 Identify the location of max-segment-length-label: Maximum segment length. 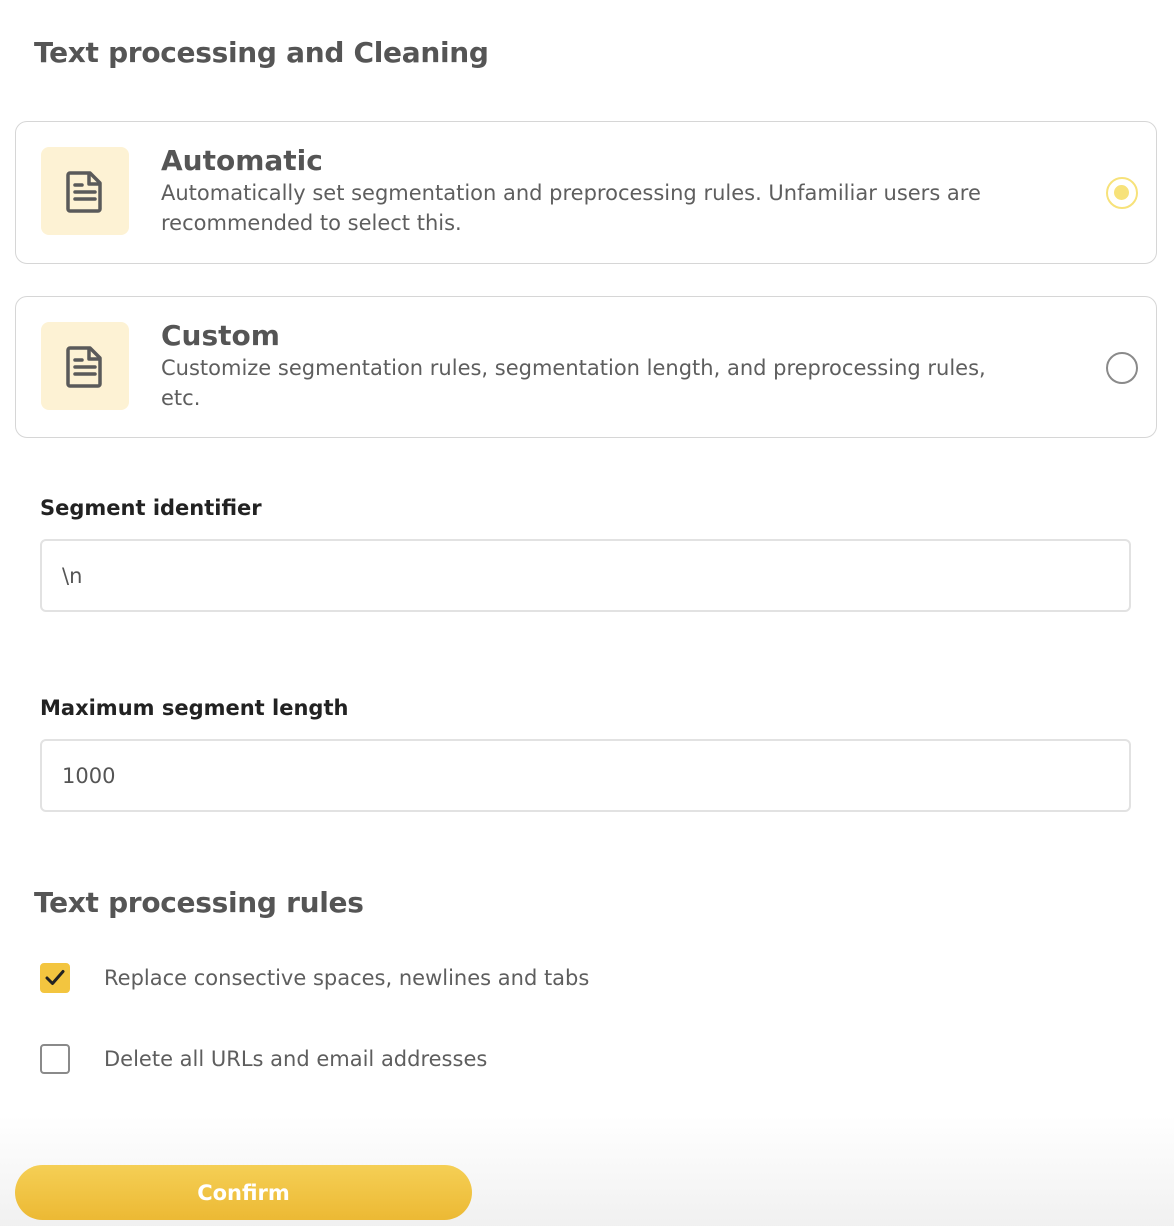
(194, 708).